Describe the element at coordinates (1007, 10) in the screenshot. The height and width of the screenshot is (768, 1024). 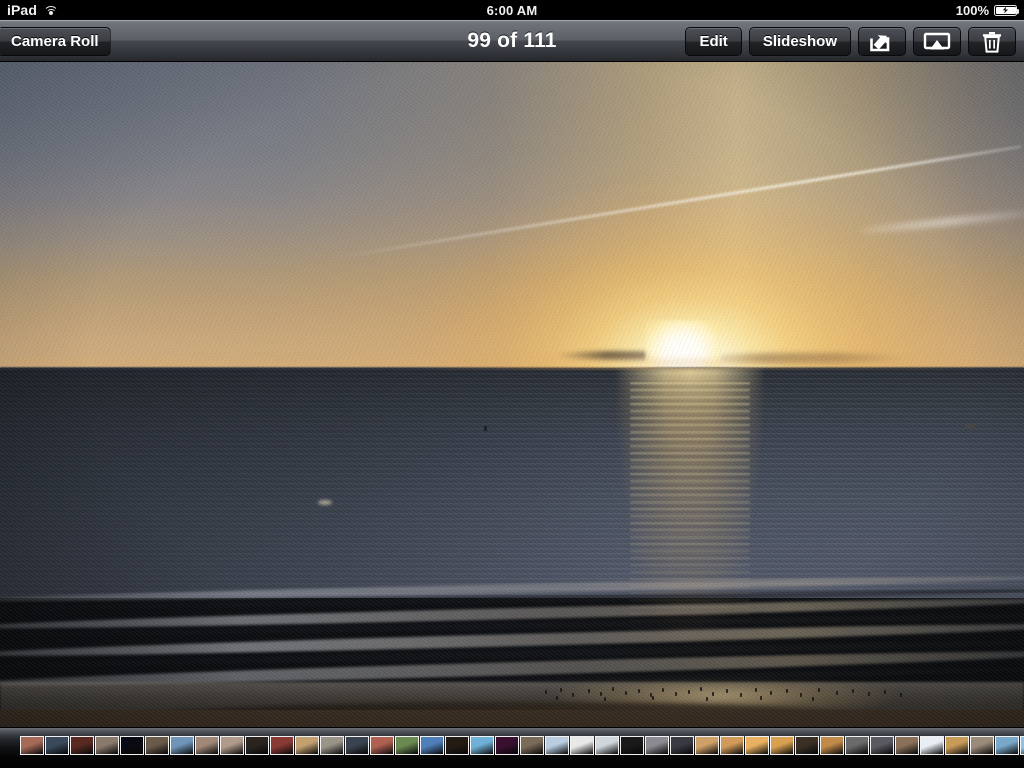
I see `battery-icon` at that location.